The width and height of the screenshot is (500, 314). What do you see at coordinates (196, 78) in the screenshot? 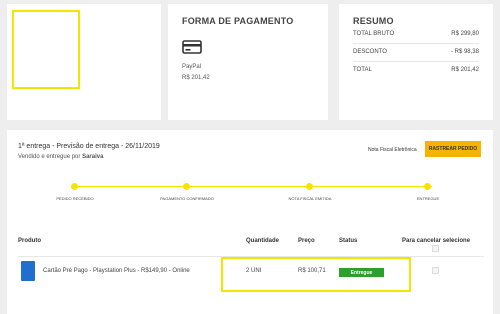
I see `payment-amount: R$ 201,42` at bounding box center [196, 78].